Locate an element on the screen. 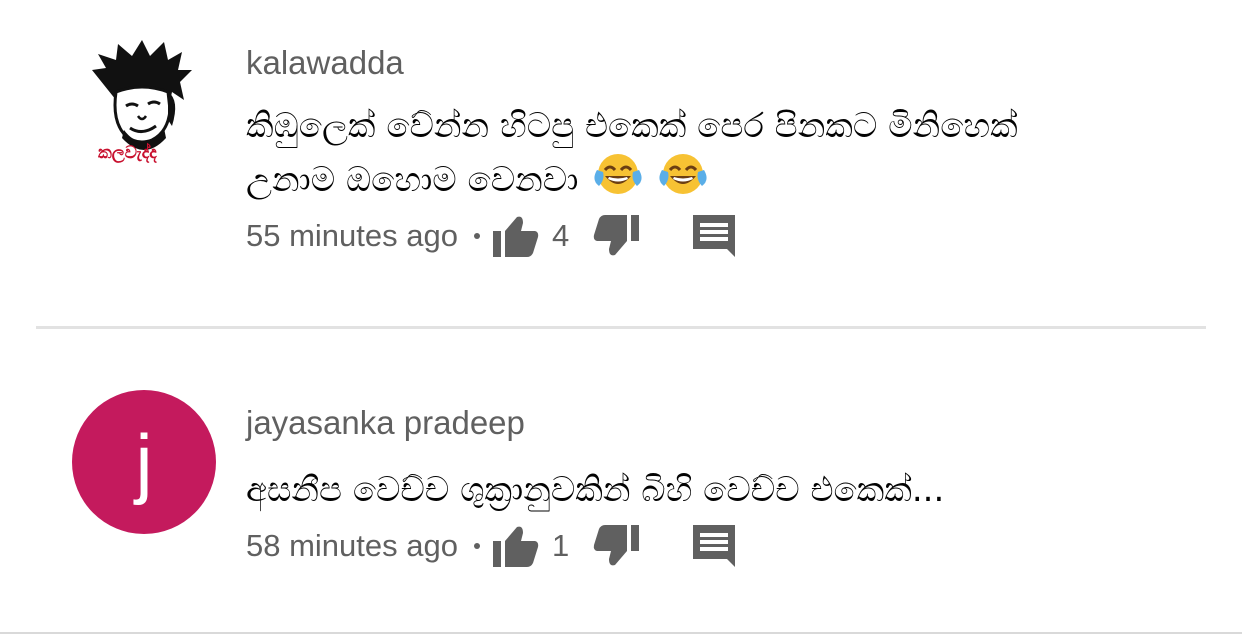 This screenshot has height=636, width=1242. avatar: j is located at coordinates (144, 462).